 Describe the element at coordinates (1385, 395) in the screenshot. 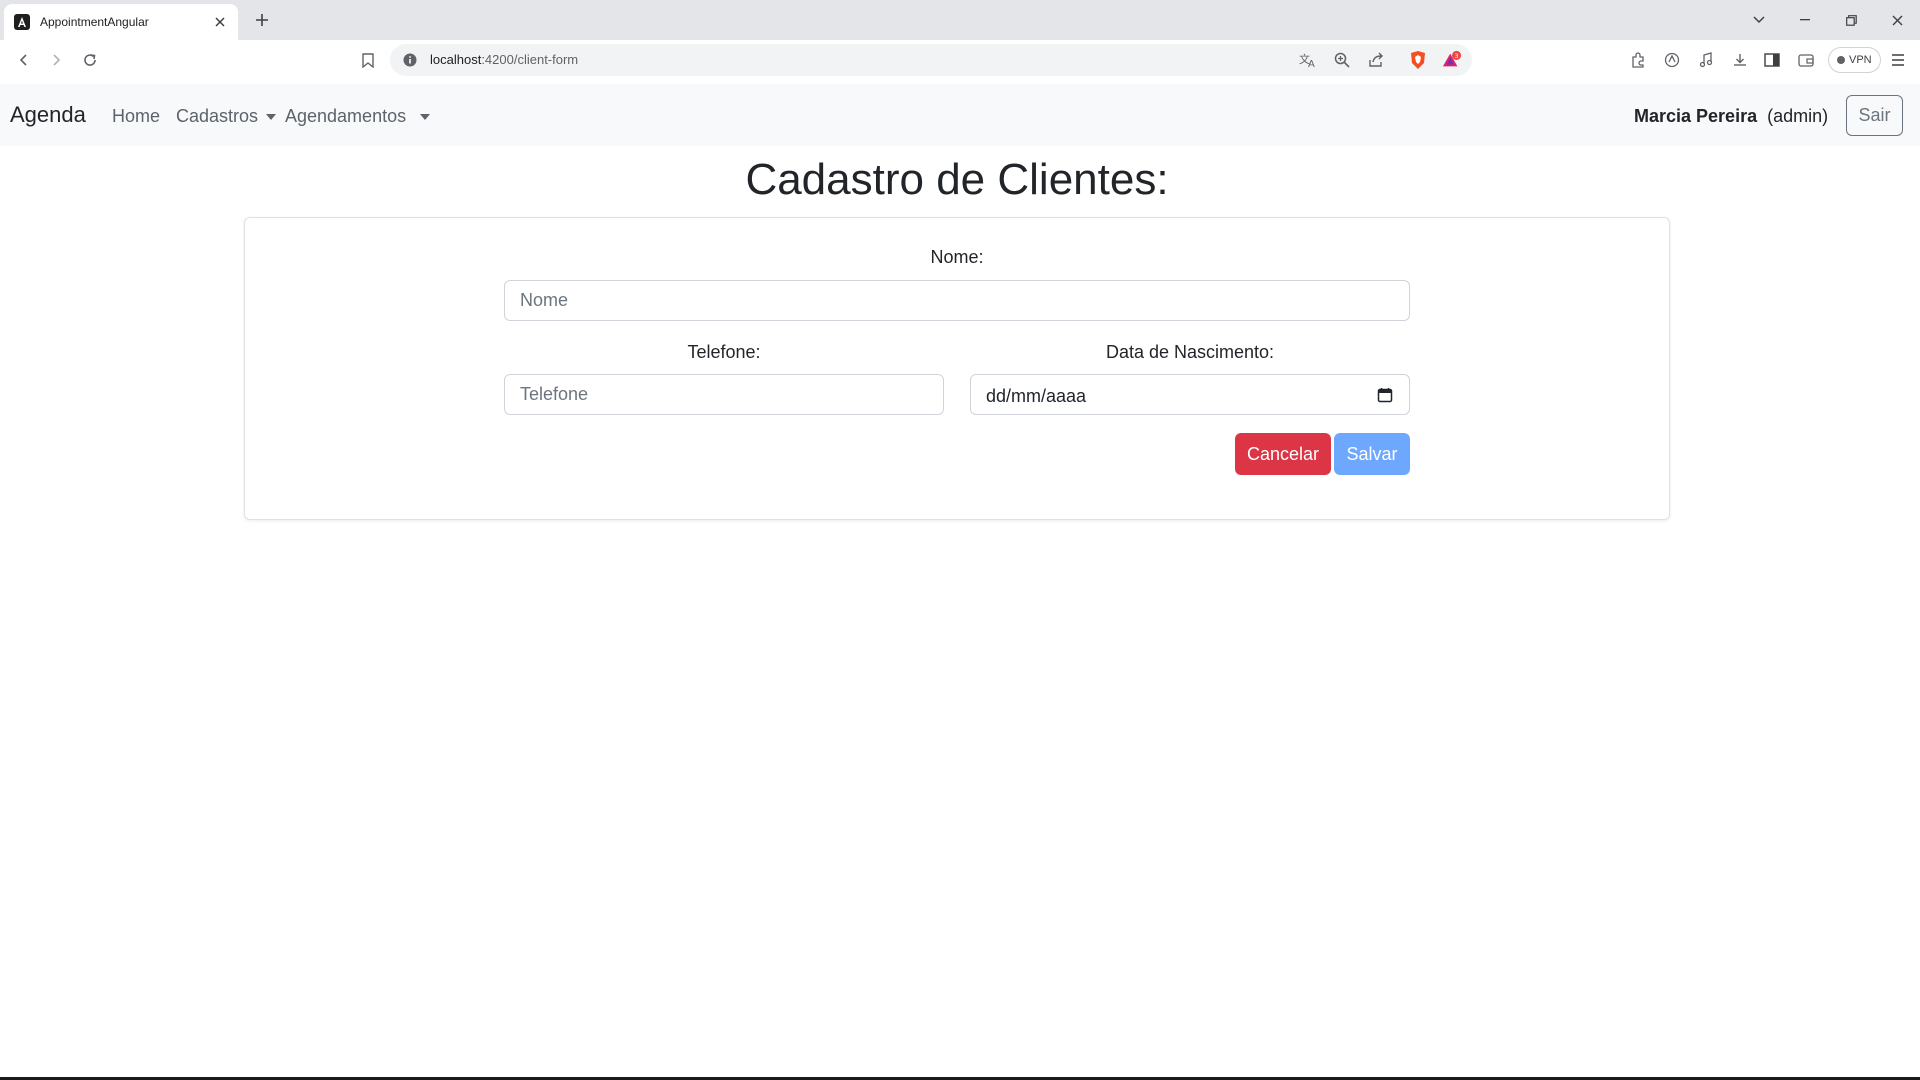

I see `calendar-icon` at that location.